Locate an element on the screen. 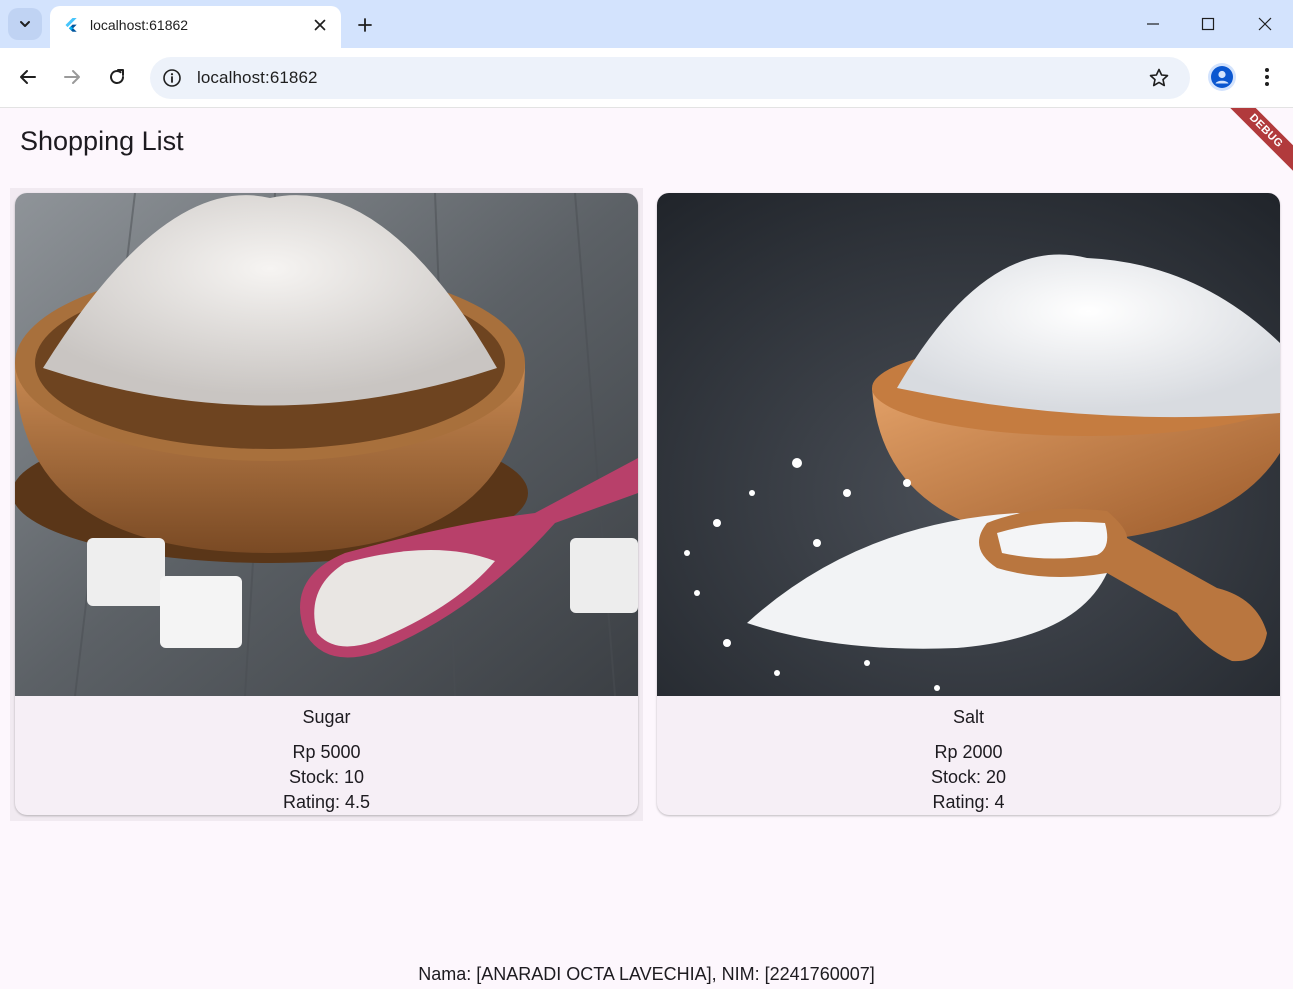  product-rating: Rating: 4.5 is located at coordinates (326, 802).